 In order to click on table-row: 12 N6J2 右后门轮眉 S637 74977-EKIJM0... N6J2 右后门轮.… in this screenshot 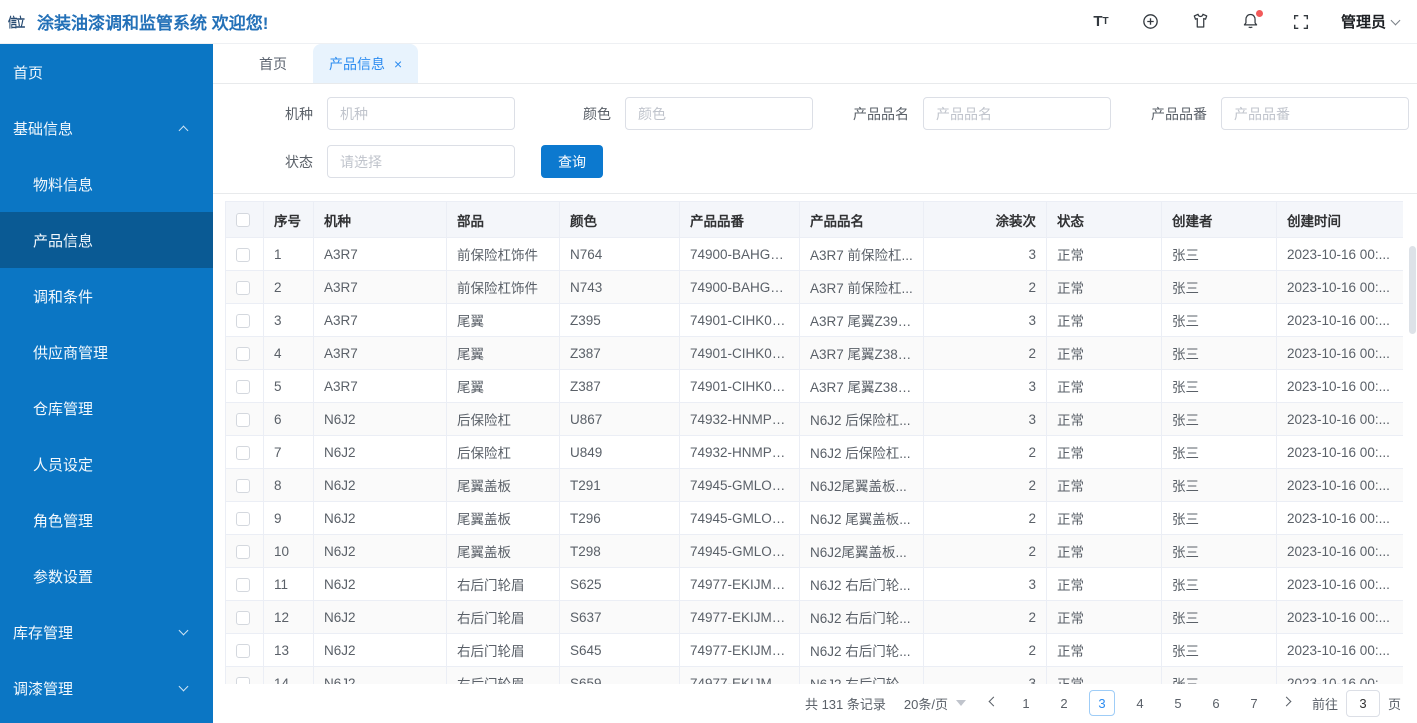, I will do `click(814, 617)`.